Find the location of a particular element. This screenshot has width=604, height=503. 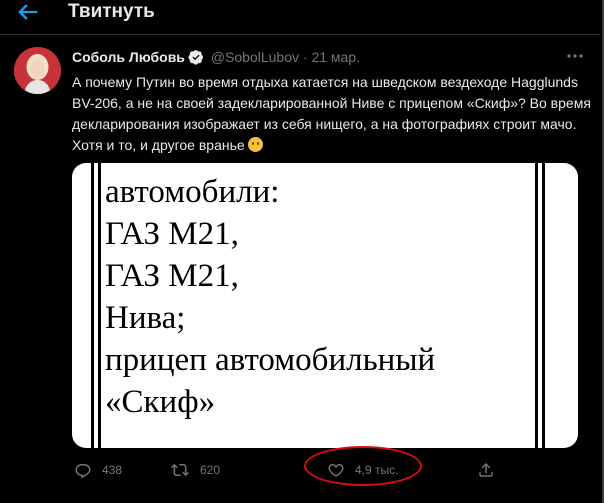

share-icon is located at coordinates (486, 469).